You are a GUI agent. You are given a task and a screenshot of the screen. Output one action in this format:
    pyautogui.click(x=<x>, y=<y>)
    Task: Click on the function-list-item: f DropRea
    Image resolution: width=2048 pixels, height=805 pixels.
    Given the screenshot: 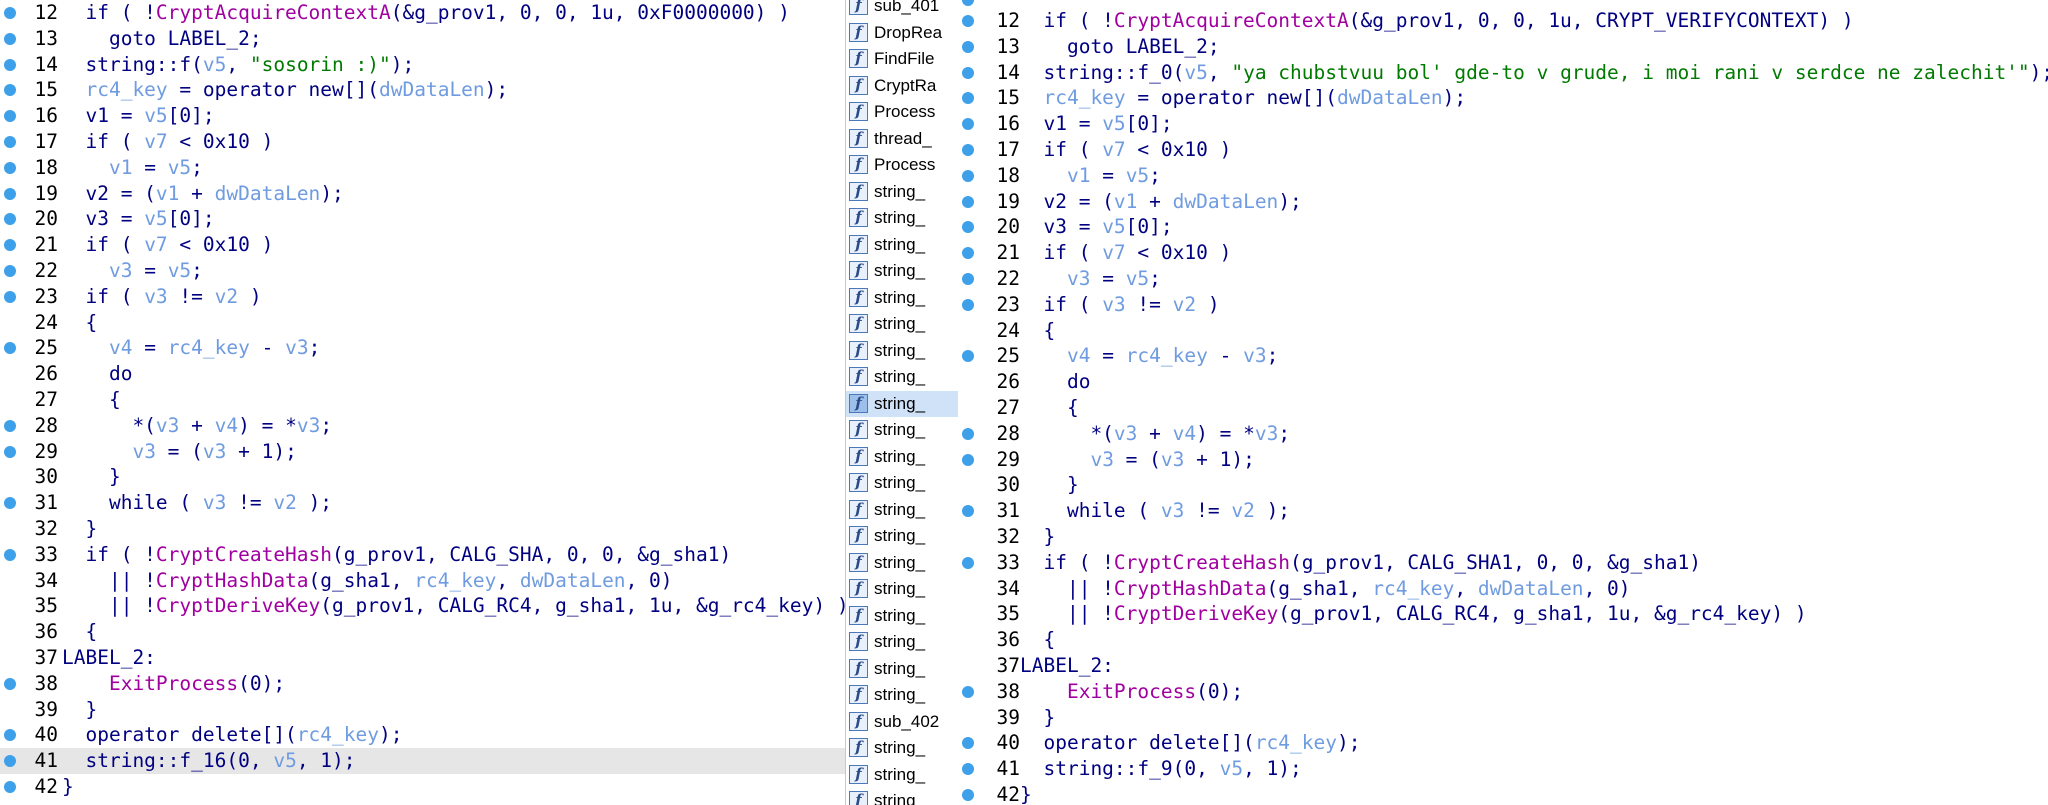 What is the action you would take?
    pyautogui.click(x=902, y=33)
    